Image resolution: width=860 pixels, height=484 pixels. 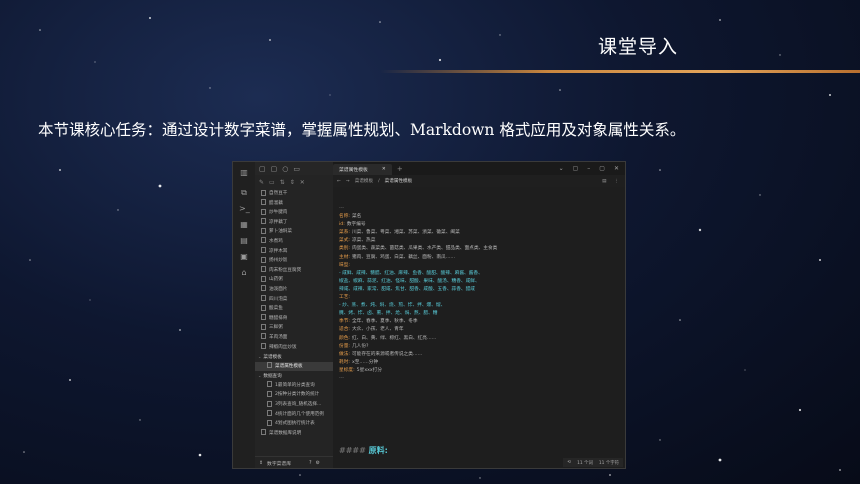 What do you see at coordinates (244, 173) in the screenshot?
I see `sidebar-toggle-icon: ▥` at bounding box center [244, 173].